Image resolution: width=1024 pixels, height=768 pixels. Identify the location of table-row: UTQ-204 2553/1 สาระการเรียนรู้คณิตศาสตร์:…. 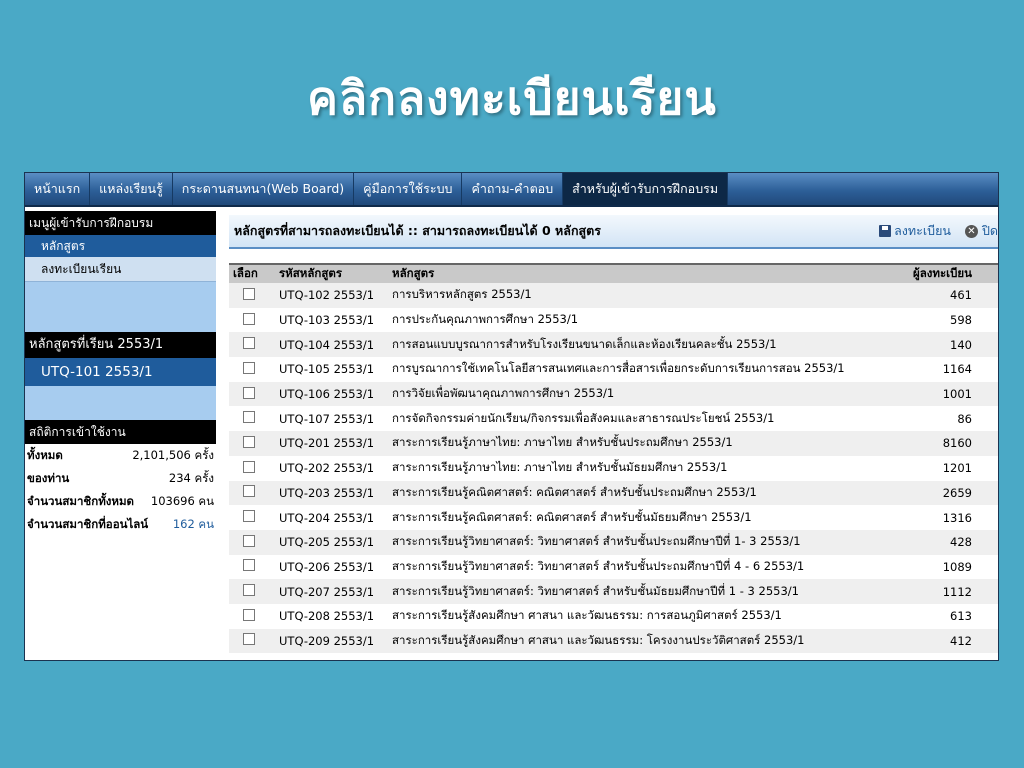
(613, 517).